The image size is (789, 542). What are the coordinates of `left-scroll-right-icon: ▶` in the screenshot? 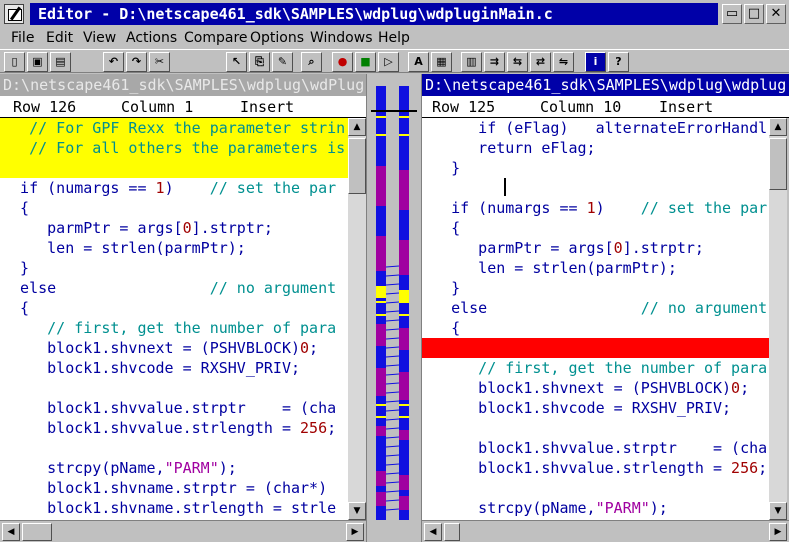 It's located at (355, 532).